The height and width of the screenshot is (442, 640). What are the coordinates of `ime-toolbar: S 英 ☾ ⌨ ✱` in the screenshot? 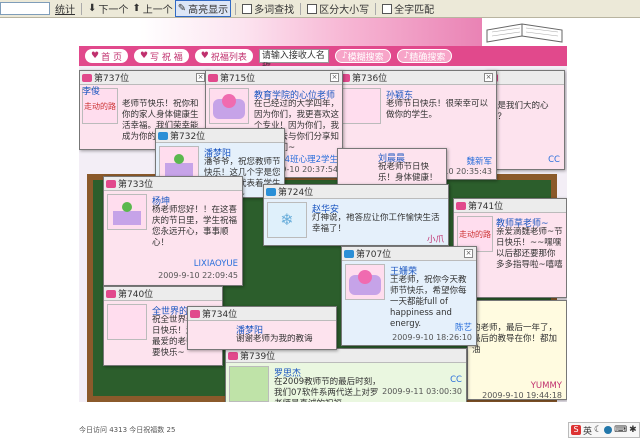 It's located at (604, 430).